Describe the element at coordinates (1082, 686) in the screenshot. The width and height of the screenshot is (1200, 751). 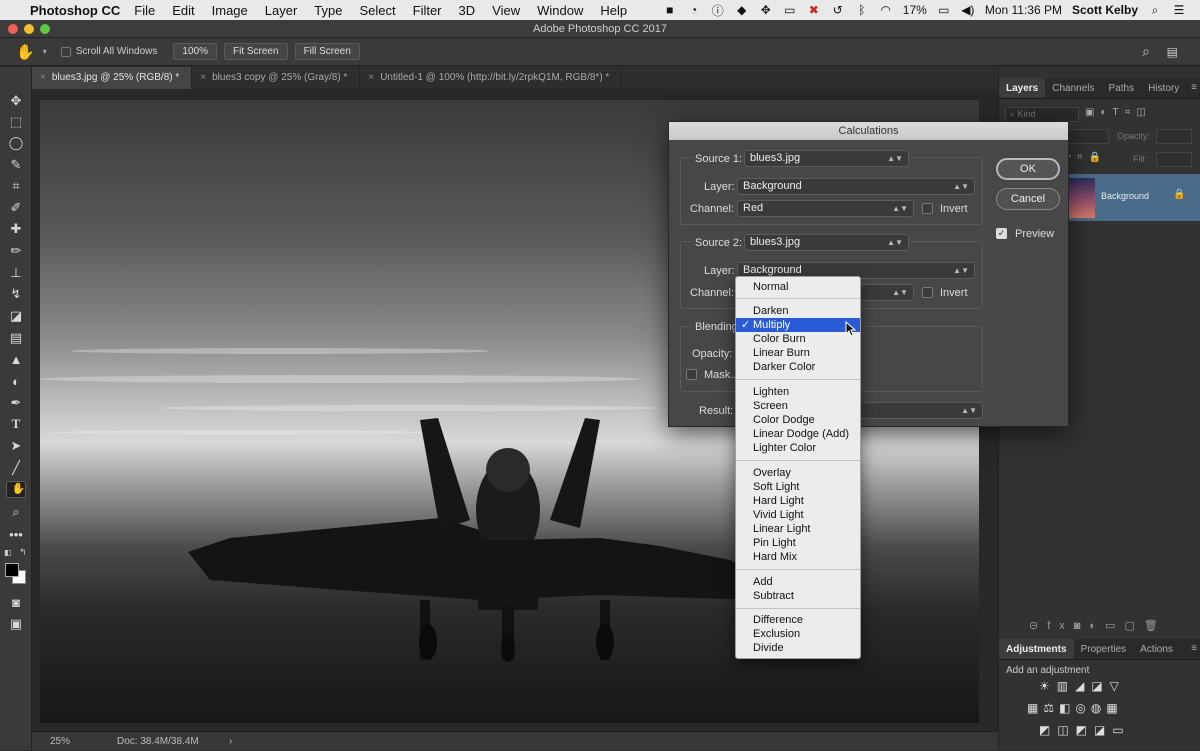
I see `adjustment-icons-row1: ☀▥◢◪▽` at that location.